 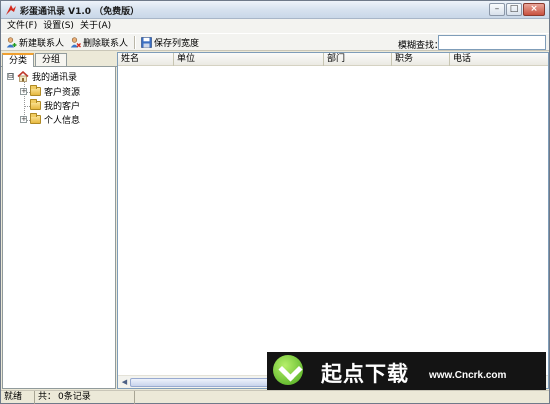 I want to click on tree-item-customer-resources: + 客户资源, so click(x=50, y=91).